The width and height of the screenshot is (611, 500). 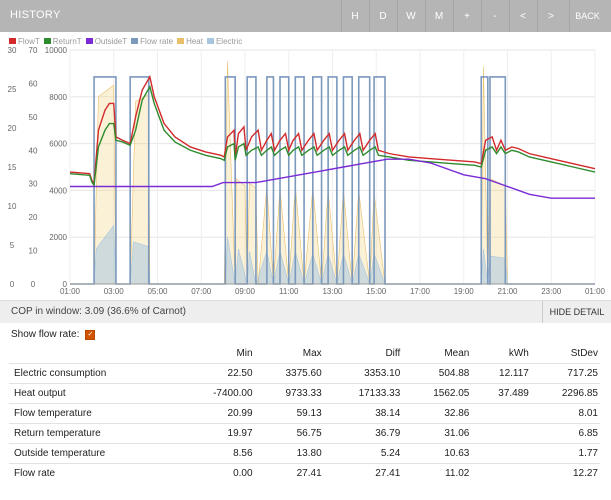 I want to click on zoom-out-button: -, so click(x=494, y=16).